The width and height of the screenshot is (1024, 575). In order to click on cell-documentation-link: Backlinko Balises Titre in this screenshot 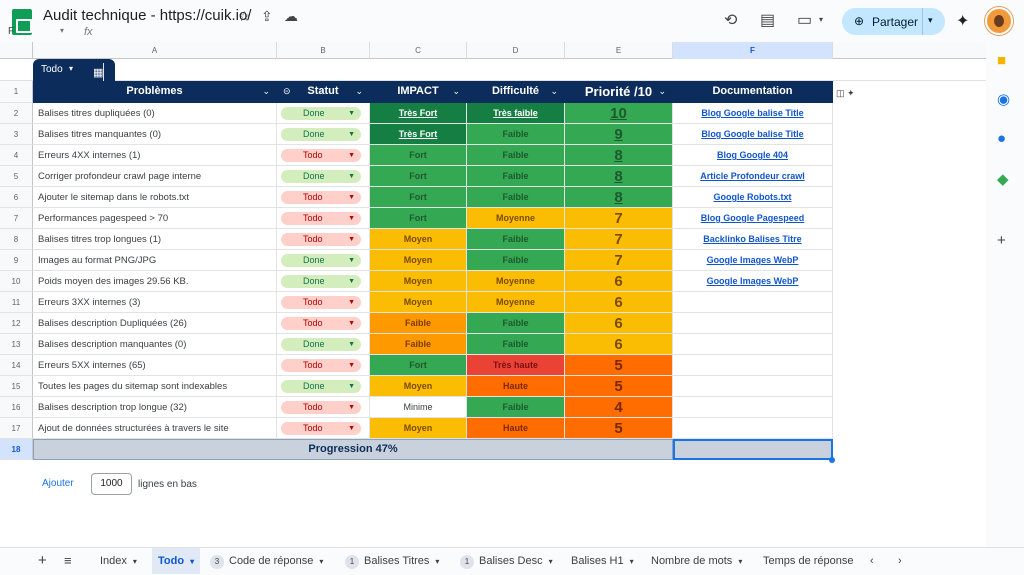, I will do `click(753, 239)`.